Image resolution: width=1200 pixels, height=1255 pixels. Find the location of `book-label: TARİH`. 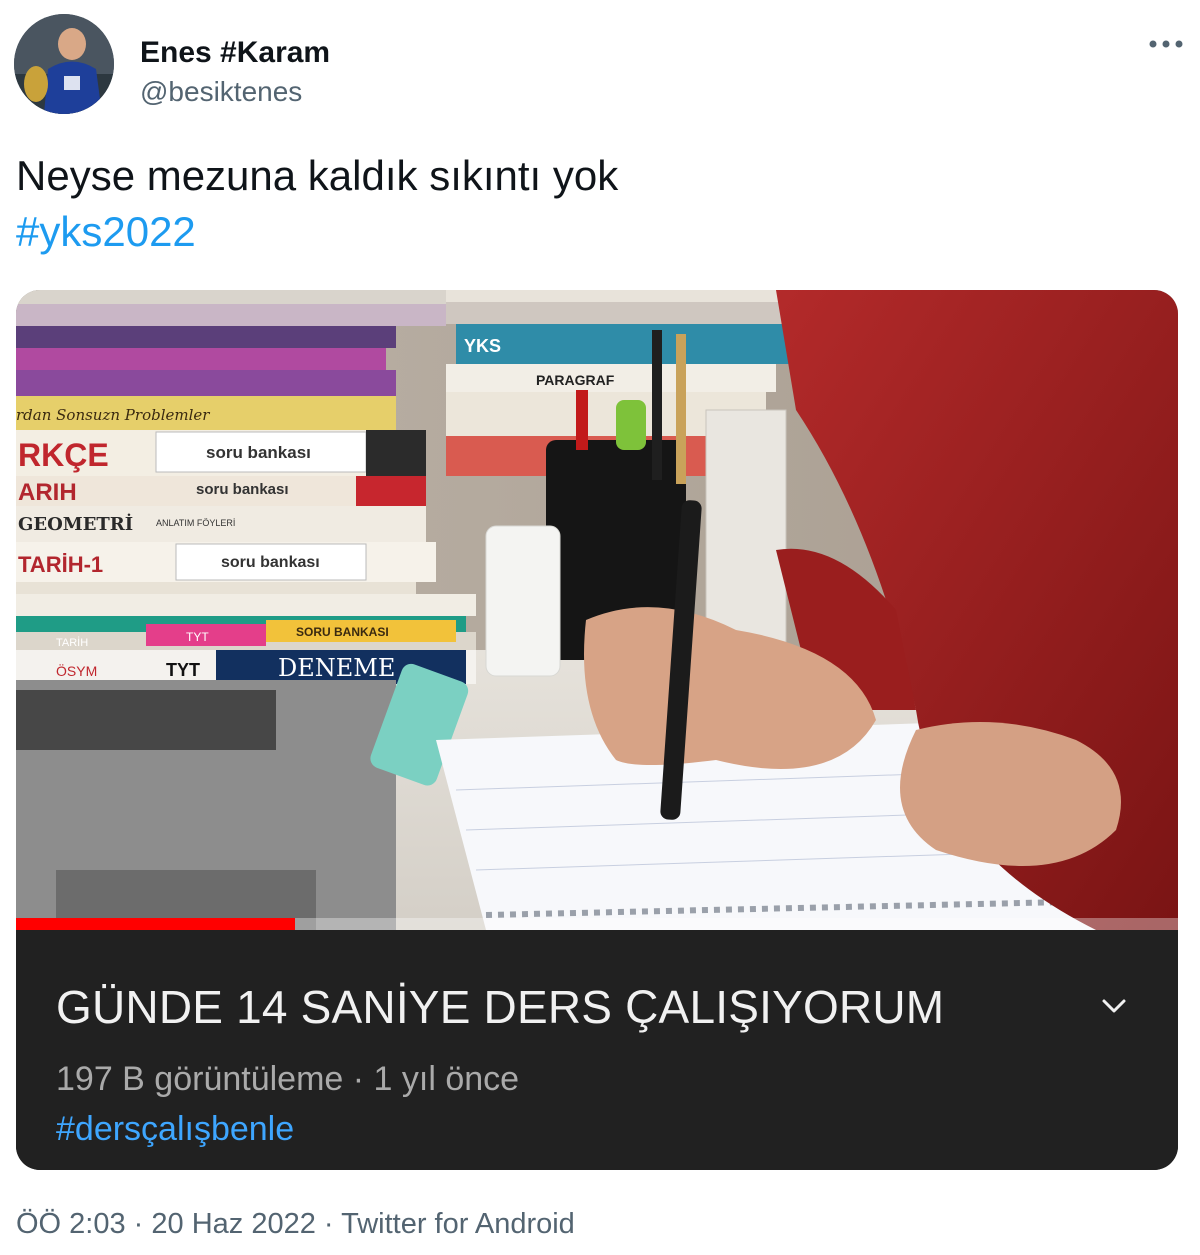

book-label: TARİH is located at coordinates (72, 642).